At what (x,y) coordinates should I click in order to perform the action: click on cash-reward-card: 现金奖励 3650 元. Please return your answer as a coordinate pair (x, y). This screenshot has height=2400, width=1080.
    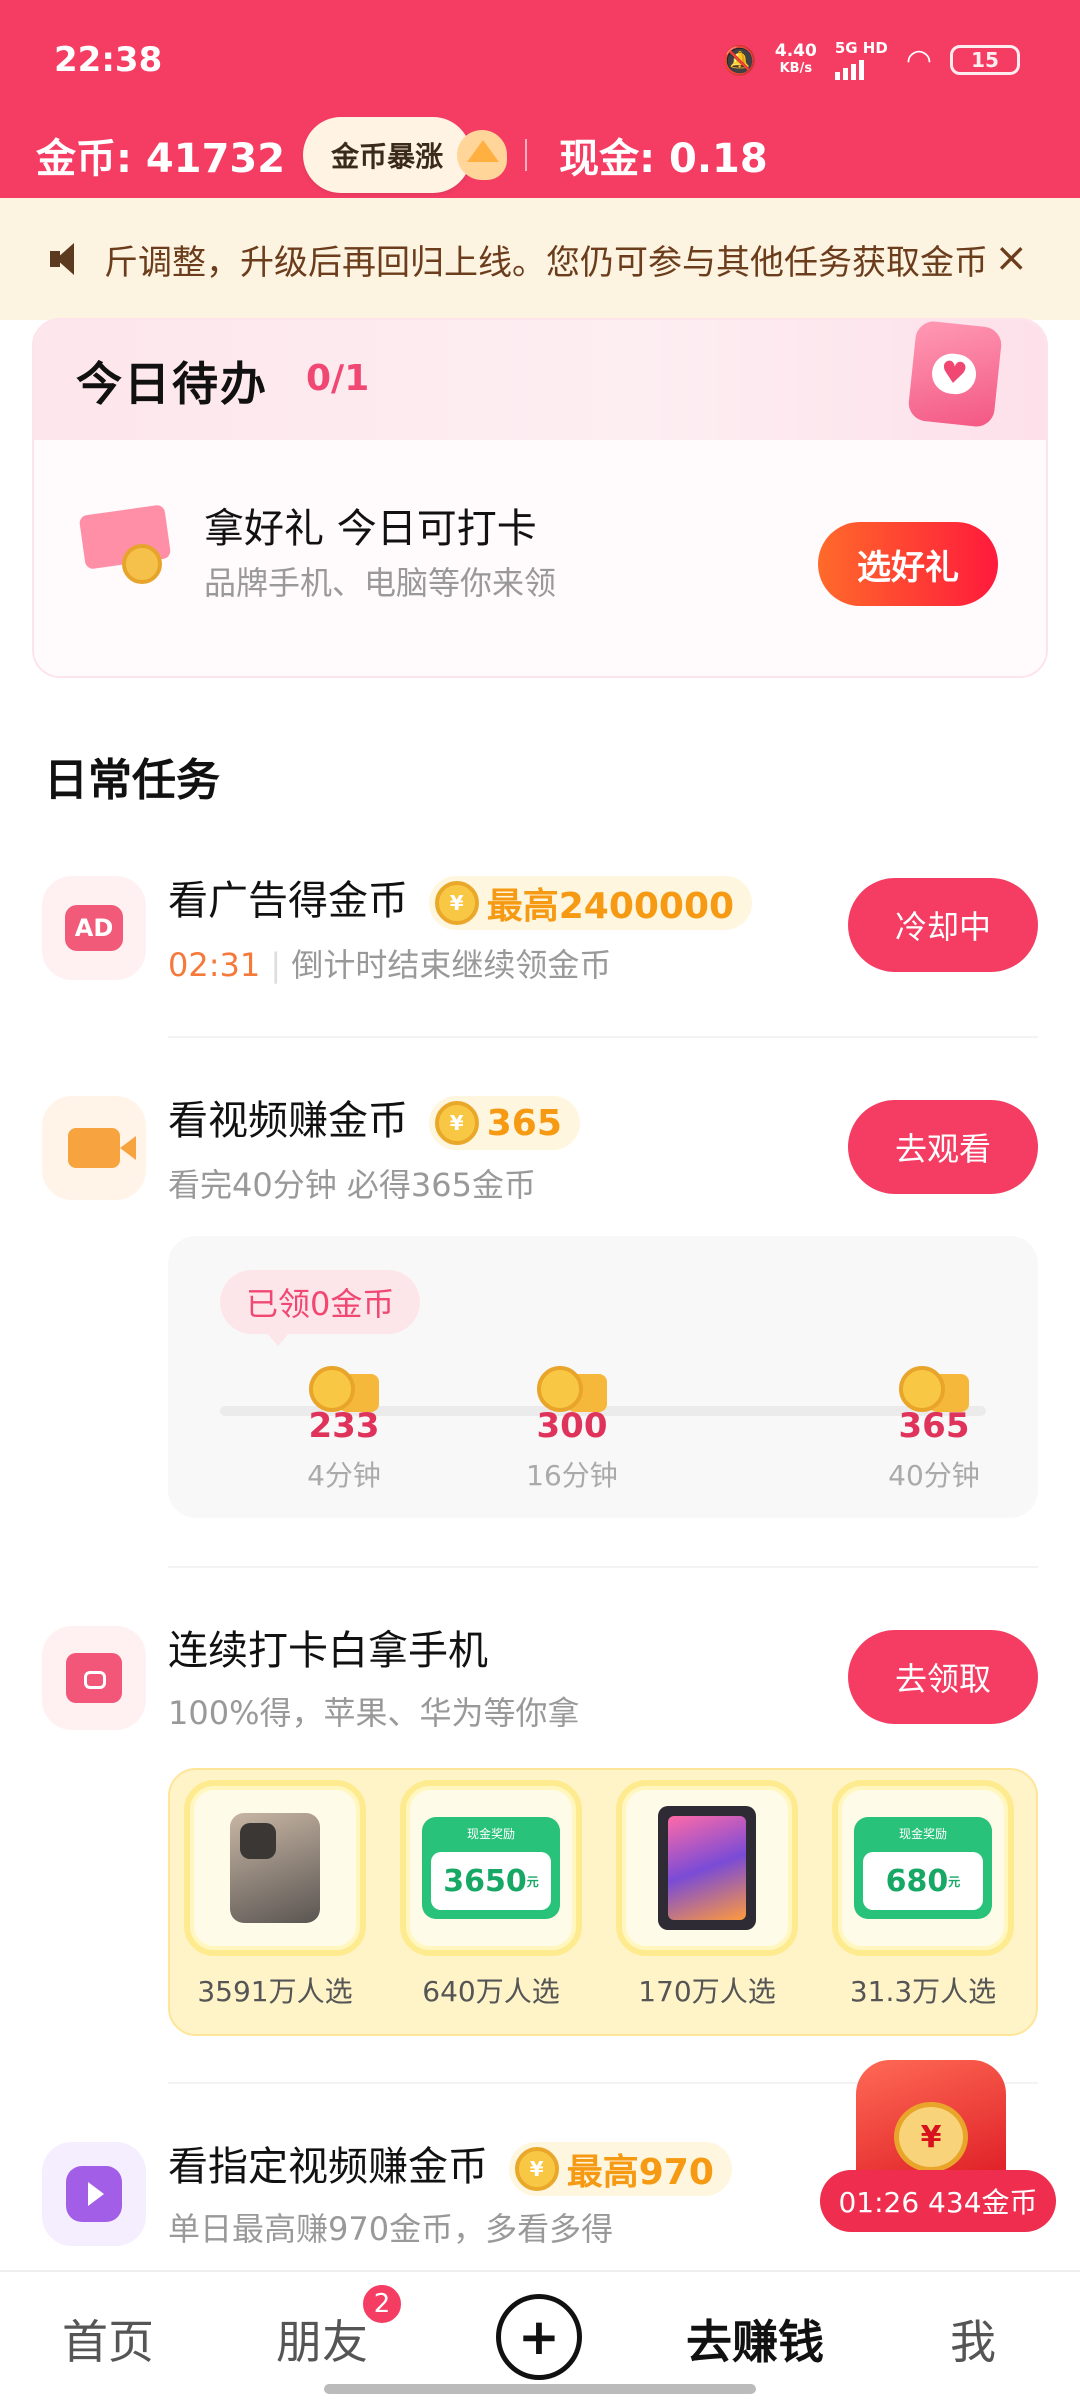
    Looking at the image, I should click on (491, 1868).